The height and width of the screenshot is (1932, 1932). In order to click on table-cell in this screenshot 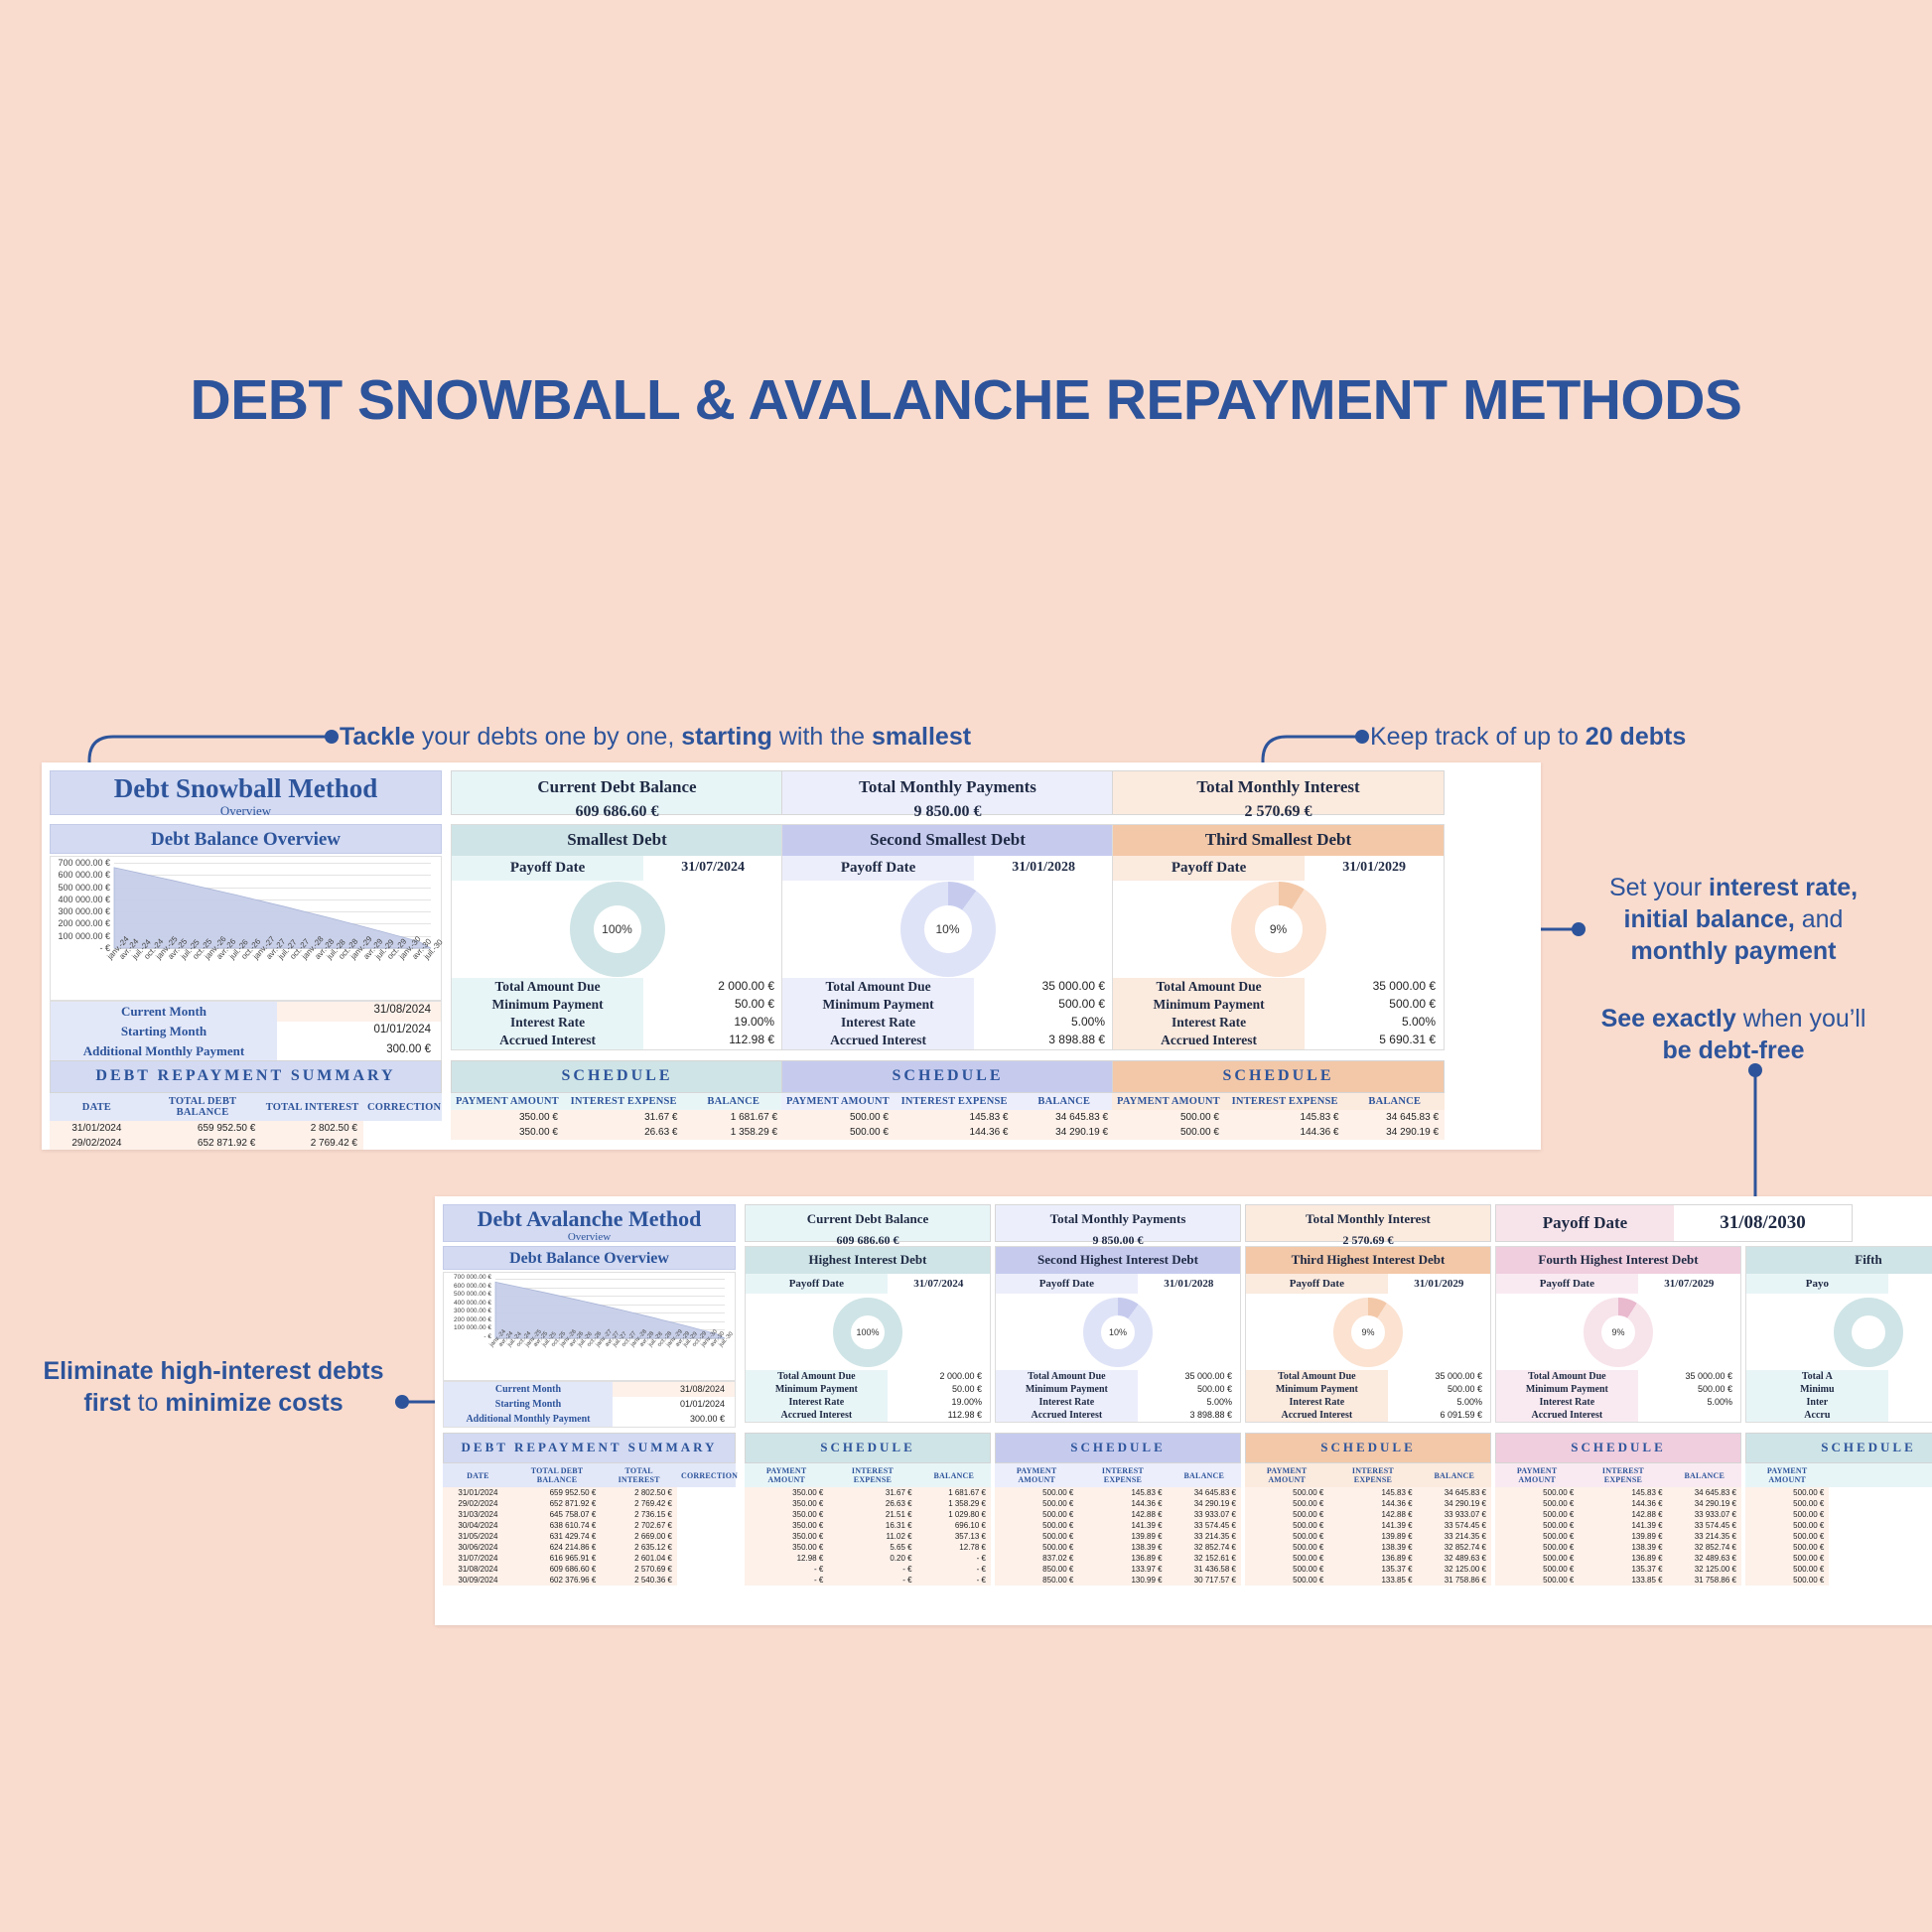, I will do `click(1924, 1525)`.